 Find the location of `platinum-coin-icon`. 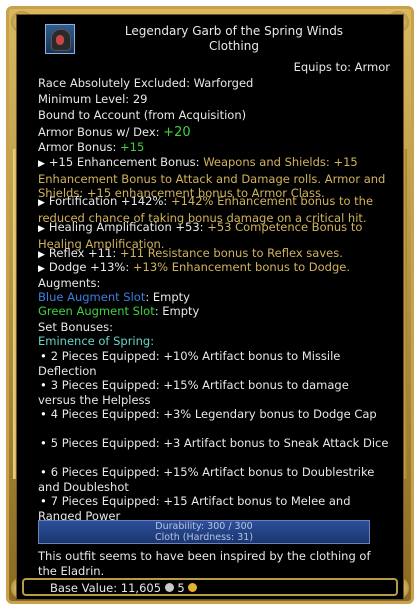

platinum-coin-icon is located at coordinates (169, 587).